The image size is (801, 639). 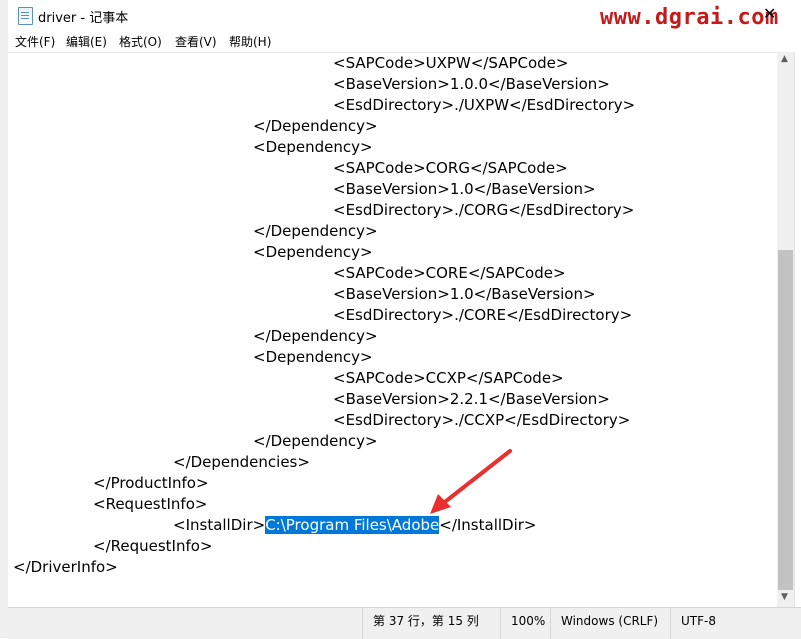 What do you see at coordinates (735, 623) in the screenshot?
I see `encoding: UTF-8` at bounding box center [735, 623].